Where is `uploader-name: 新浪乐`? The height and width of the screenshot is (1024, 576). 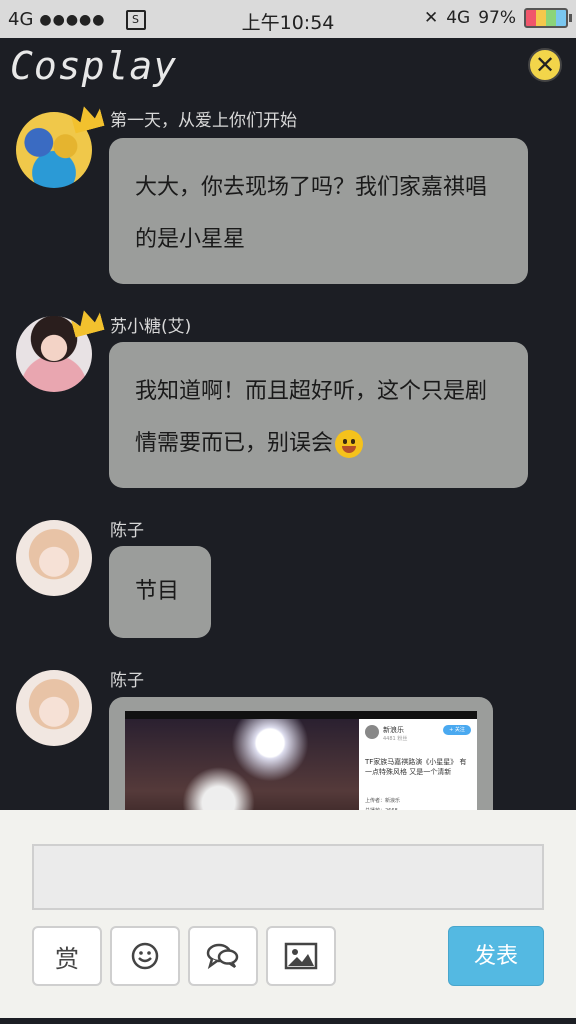
uploader-name: 新浪乐 is located at coordinates (393, 730).